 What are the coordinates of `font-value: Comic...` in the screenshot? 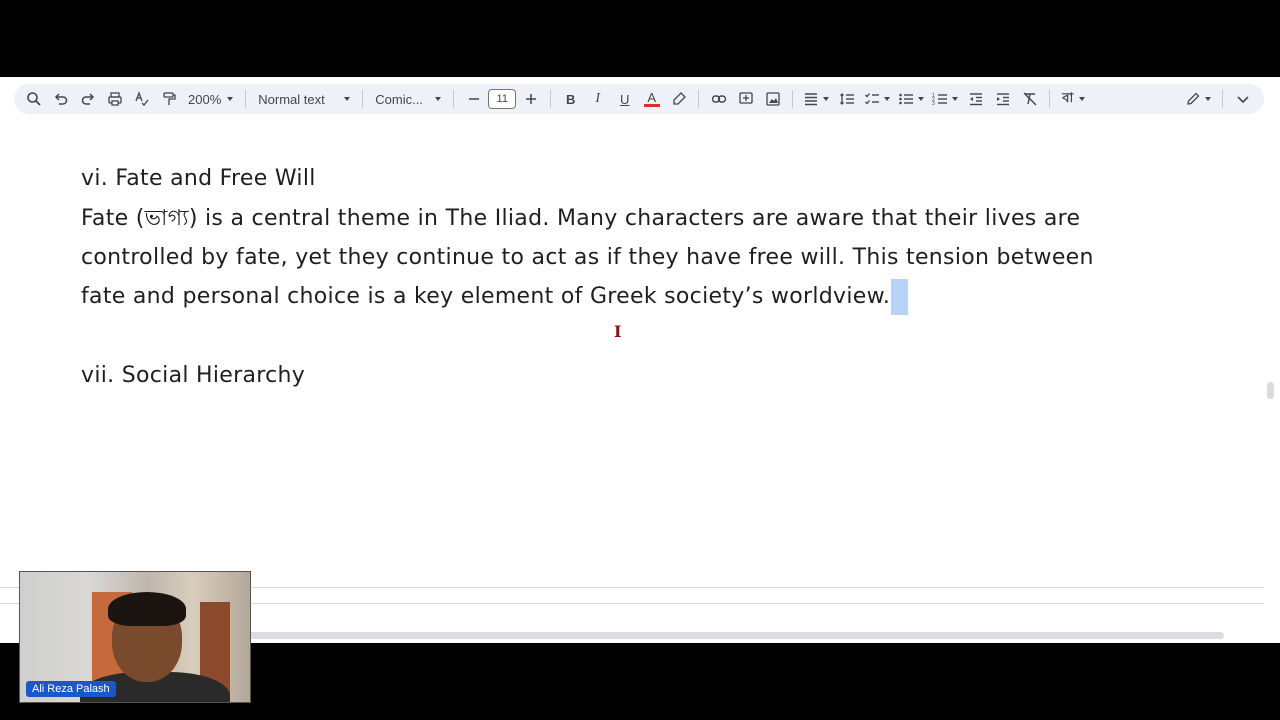 It's located at (399, 99).